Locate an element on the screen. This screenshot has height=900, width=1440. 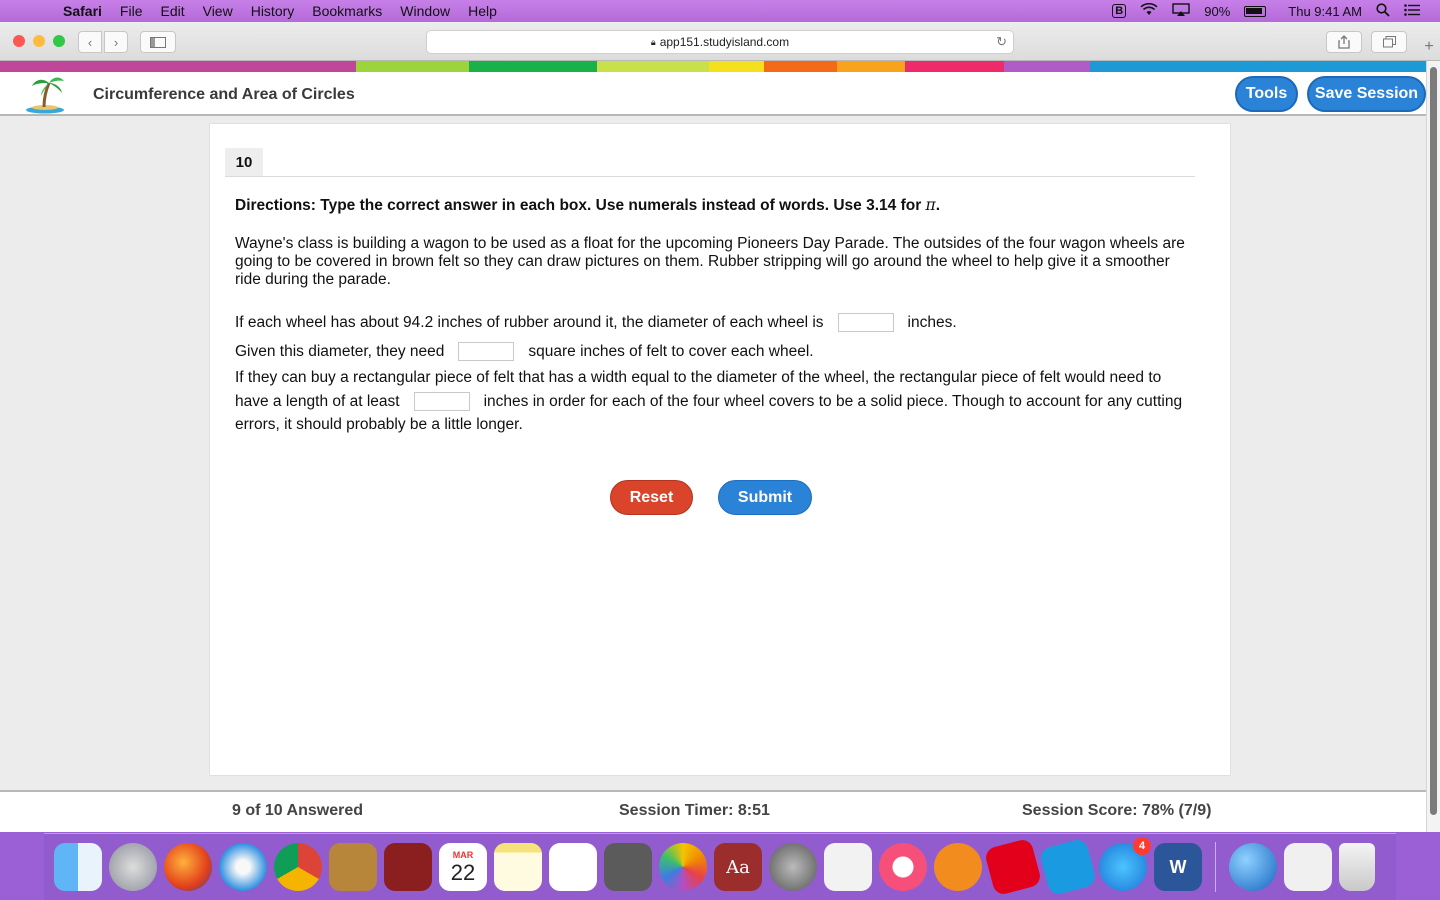
area-answer-input is located at coordinates (486, 351).